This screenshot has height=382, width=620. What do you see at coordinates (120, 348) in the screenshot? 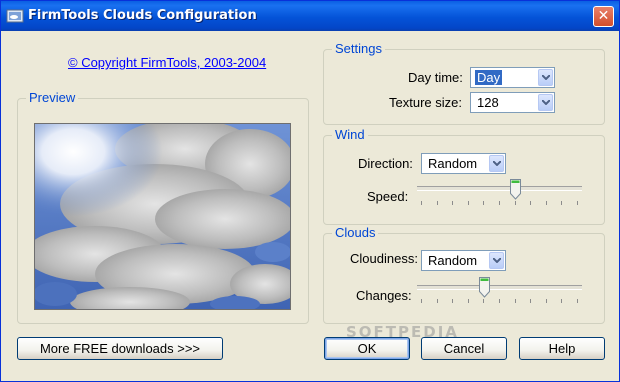
I see `more-downloads-button: More FREE downloads >>>` at bounding box center [120, 348].